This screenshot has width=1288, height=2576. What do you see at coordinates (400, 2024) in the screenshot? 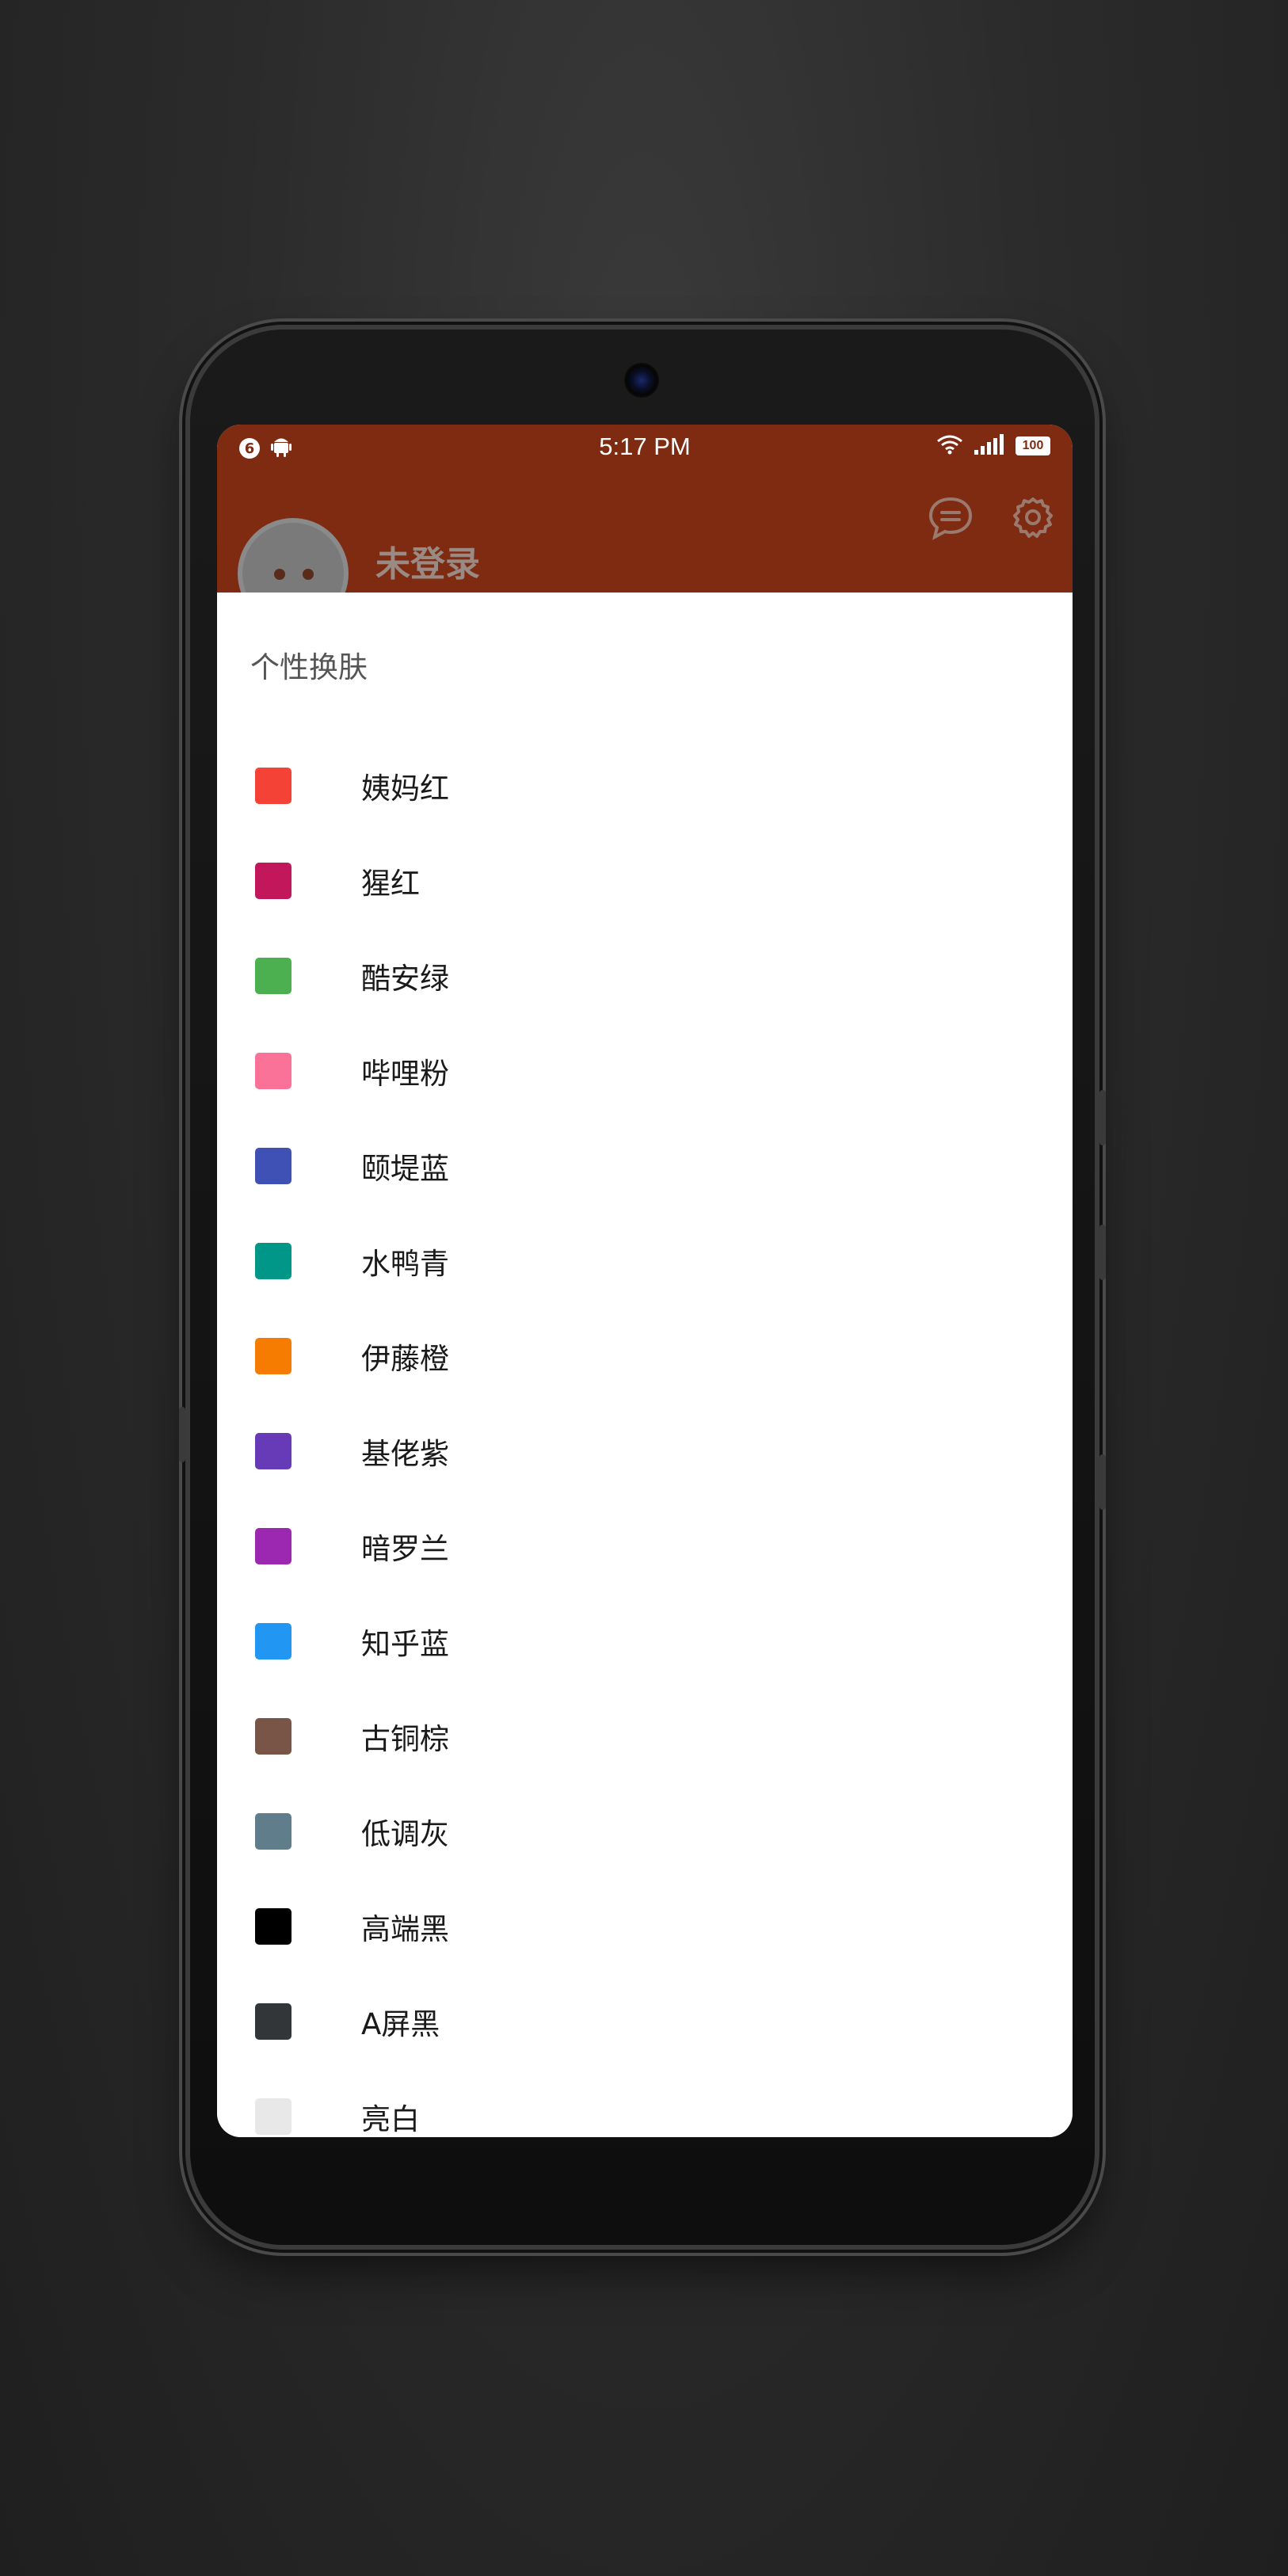
I see `theme-label: A屏黑` at bounding box center [400, 2024].